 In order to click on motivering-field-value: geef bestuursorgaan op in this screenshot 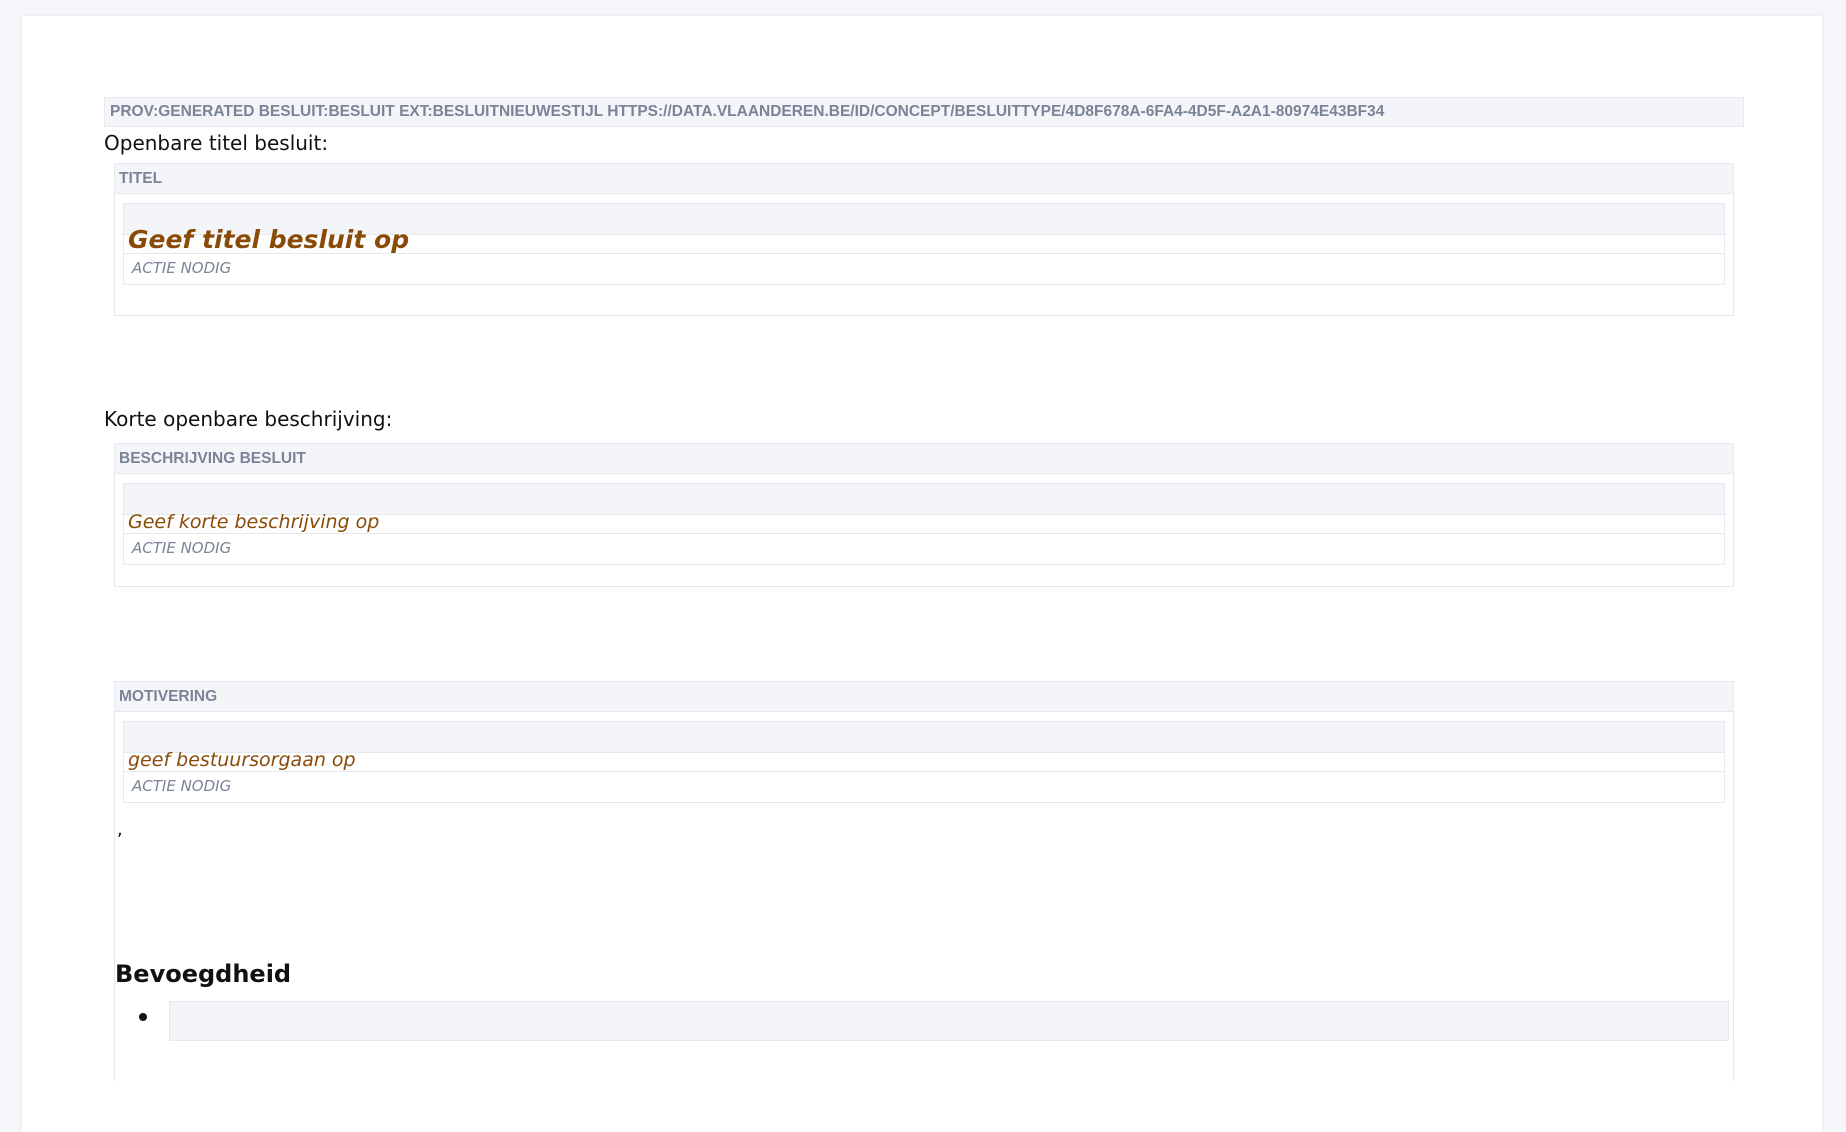, I will do `click(924, 760)`.